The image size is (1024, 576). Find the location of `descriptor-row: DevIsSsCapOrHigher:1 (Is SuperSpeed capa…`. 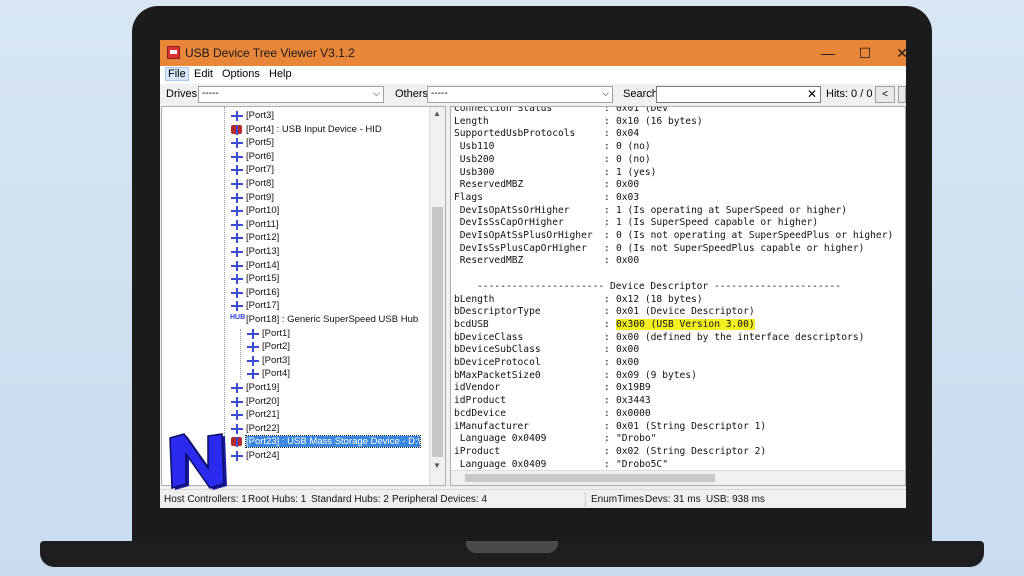

descriptor-row: DevIsSsCapOrHigher:1 (Is SuperSpeed capa… is located at coordinates (679, 223).